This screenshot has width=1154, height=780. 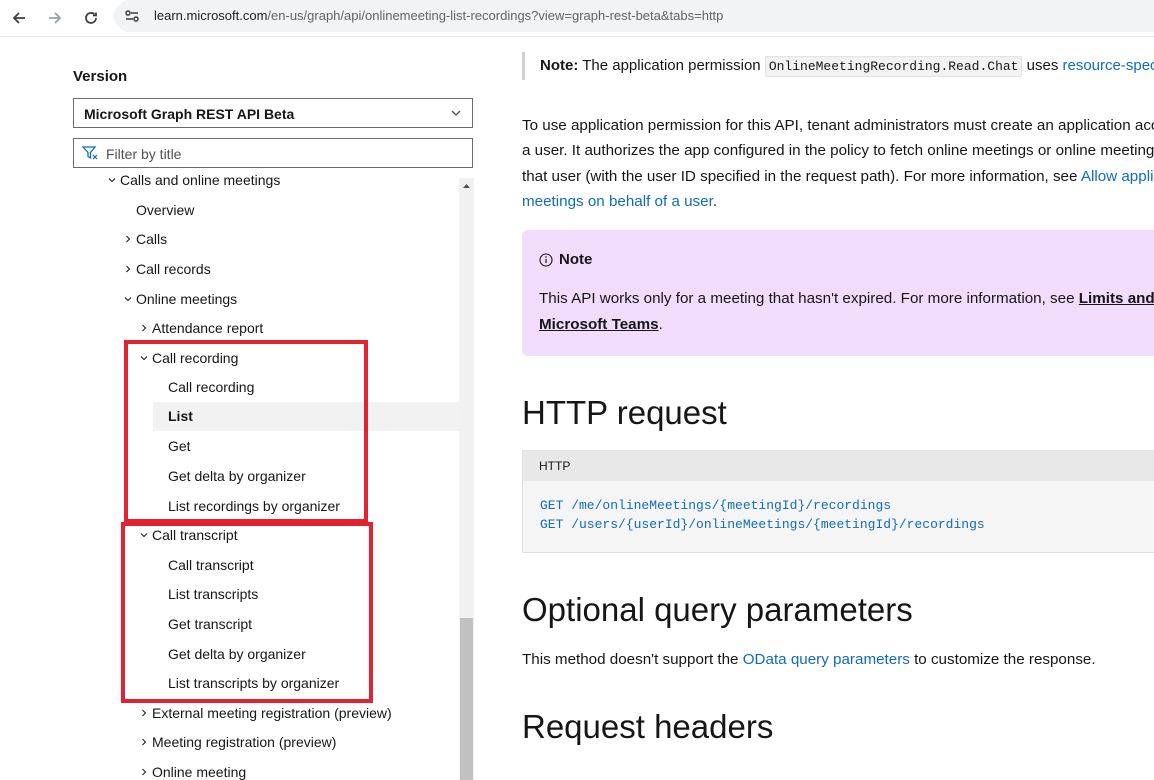 I want to click on toc-item-get-delta-recordings: Get delta by organizer, so click(x=266, y=476).